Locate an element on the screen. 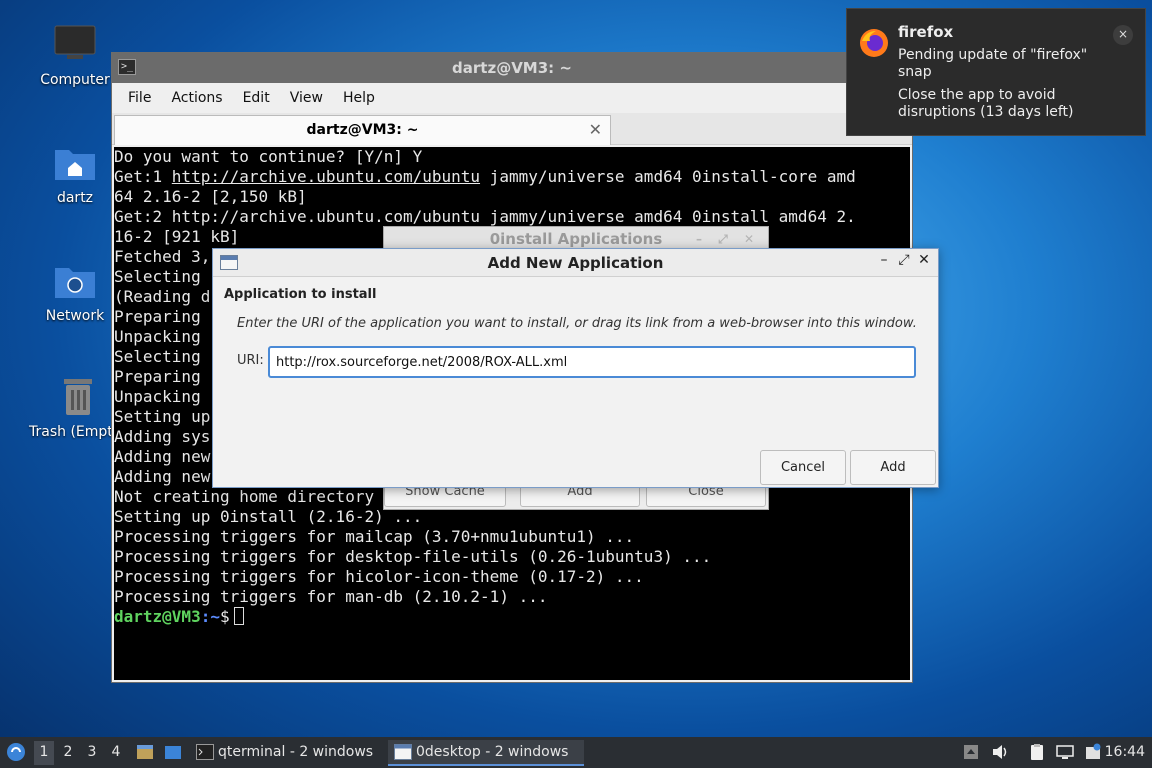  desktop-icon-computer: Computer is located at coordinates (75, 55).